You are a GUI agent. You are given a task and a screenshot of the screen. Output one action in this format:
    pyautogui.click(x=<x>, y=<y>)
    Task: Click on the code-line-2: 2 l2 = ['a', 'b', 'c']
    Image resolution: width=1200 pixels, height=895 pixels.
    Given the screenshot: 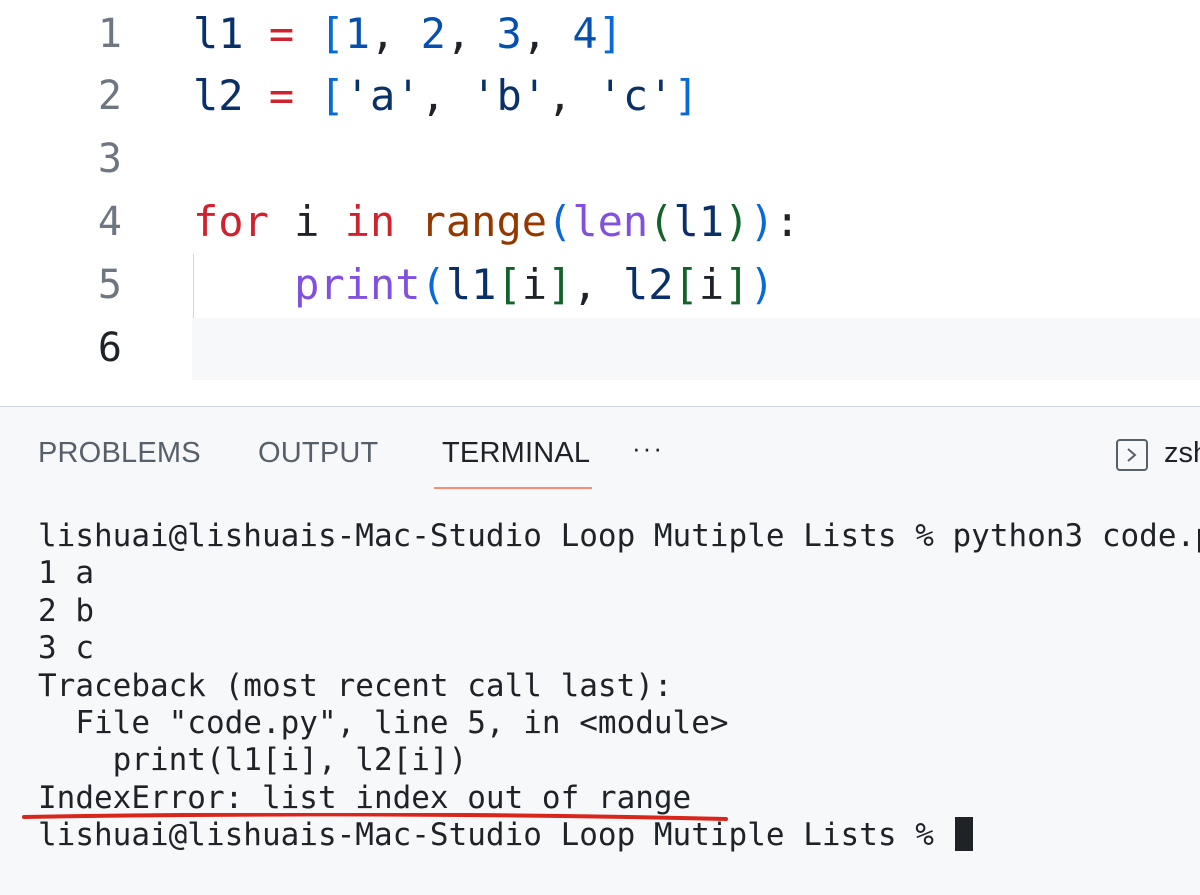 What is the action you would take?
    pyautogui.click(x=600, y=96)
    